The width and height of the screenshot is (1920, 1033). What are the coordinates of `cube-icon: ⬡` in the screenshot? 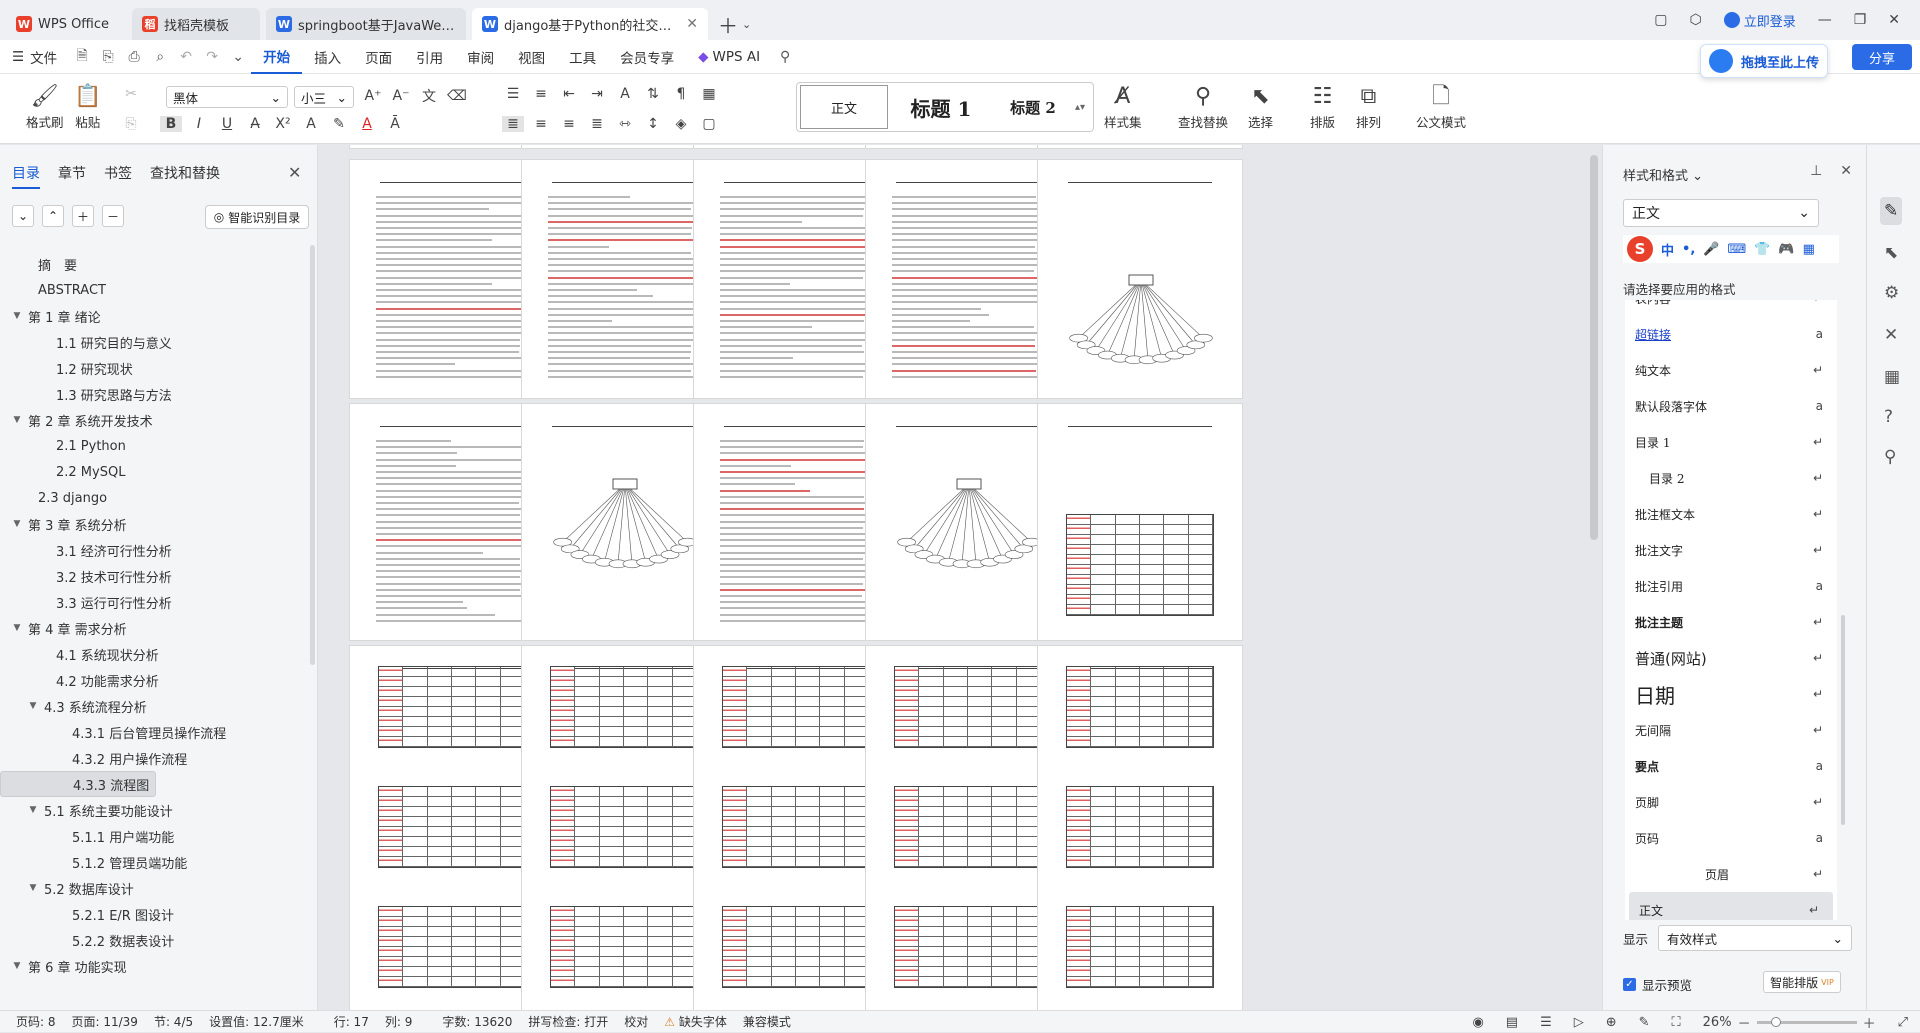 It's located at (1695, 20).